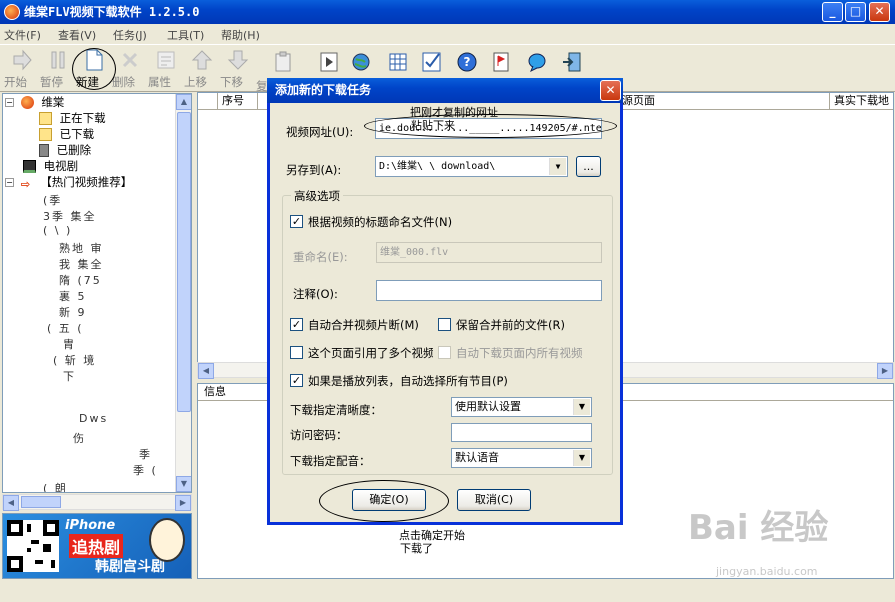 The width and height of the screenshot is (895, 602). I want to click on tree-item-video: 裏 5, so click(73, 295).